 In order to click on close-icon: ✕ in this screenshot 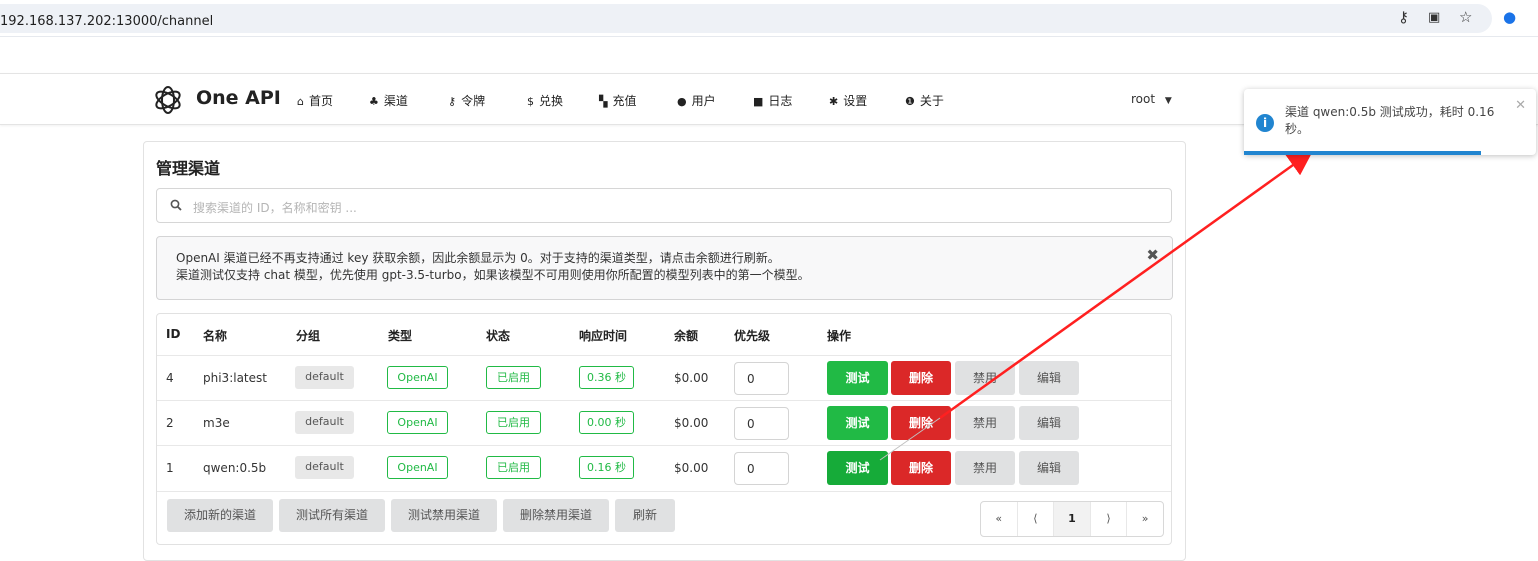, I will do `click(1520, 105)`.